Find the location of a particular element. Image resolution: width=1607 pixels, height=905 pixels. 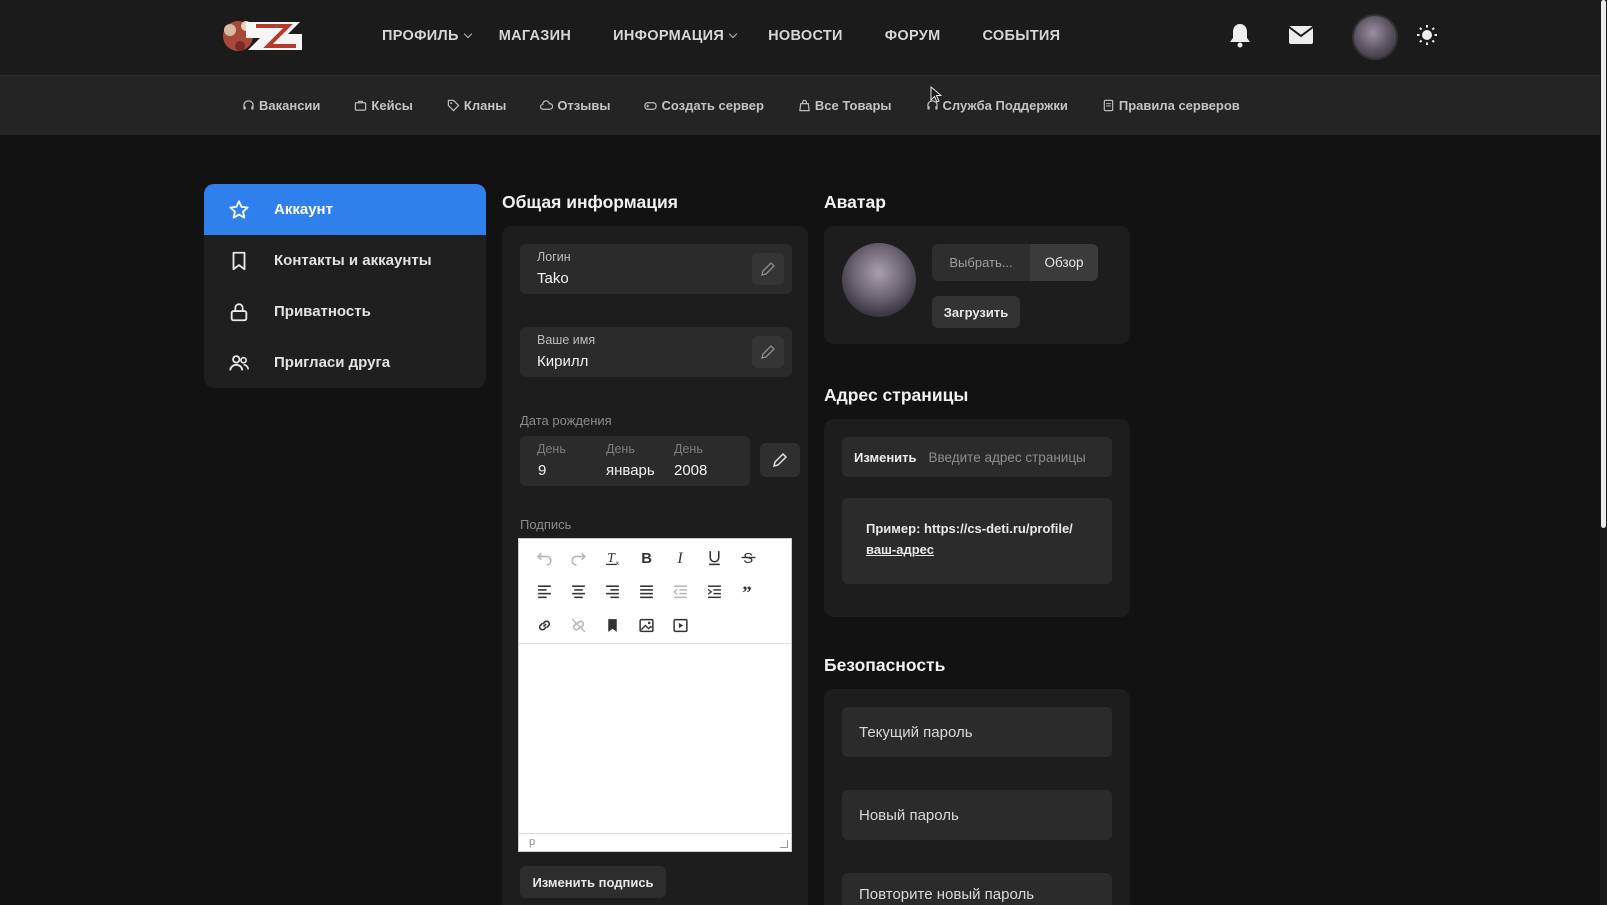

birthday-day-label: День is located at coordinates (551, 449).